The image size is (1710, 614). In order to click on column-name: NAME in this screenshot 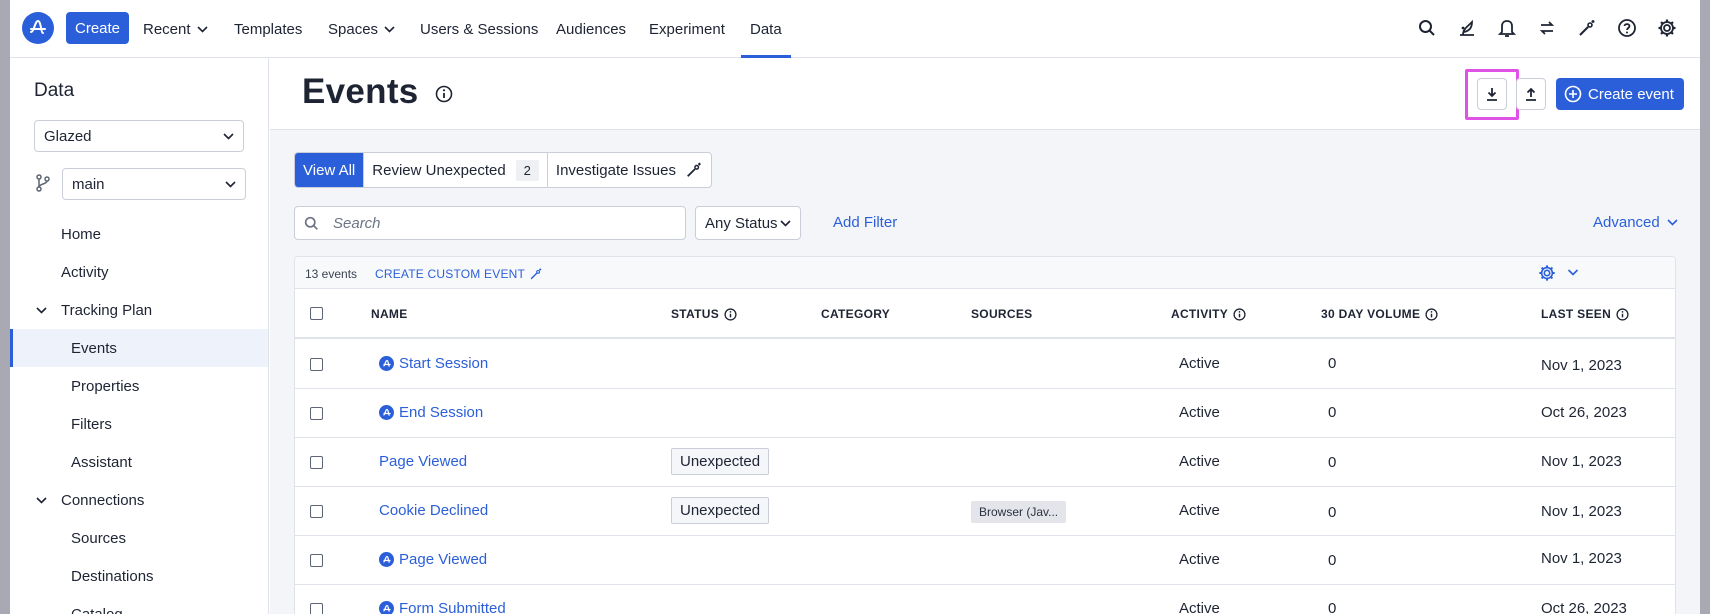, I will do `click(389, 314)`.